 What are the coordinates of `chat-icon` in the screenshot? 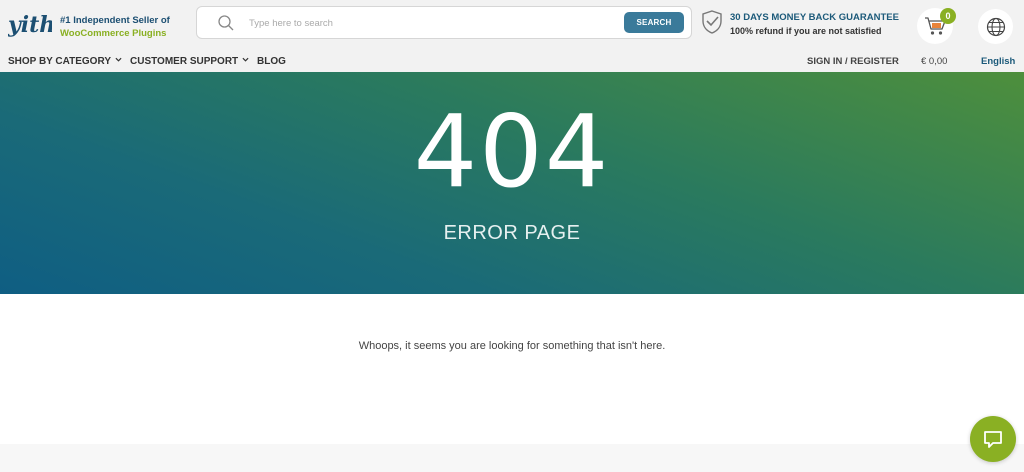 It's located at (993, 439).